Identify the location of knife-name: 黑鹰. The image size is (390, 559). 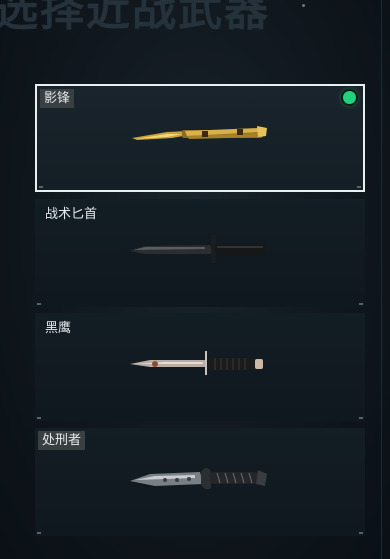
(58, 328).